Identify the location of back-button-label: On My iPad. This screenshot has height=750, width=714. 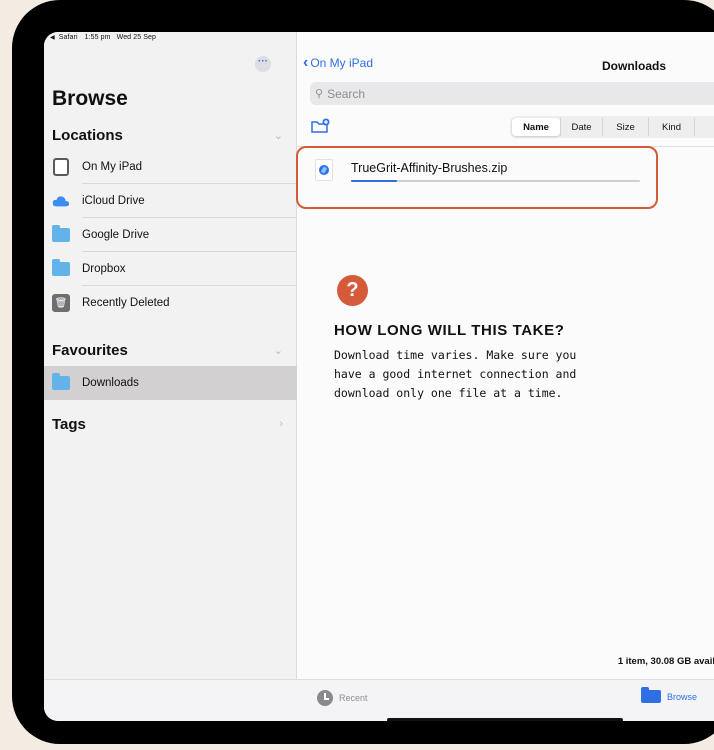
(342, 63).